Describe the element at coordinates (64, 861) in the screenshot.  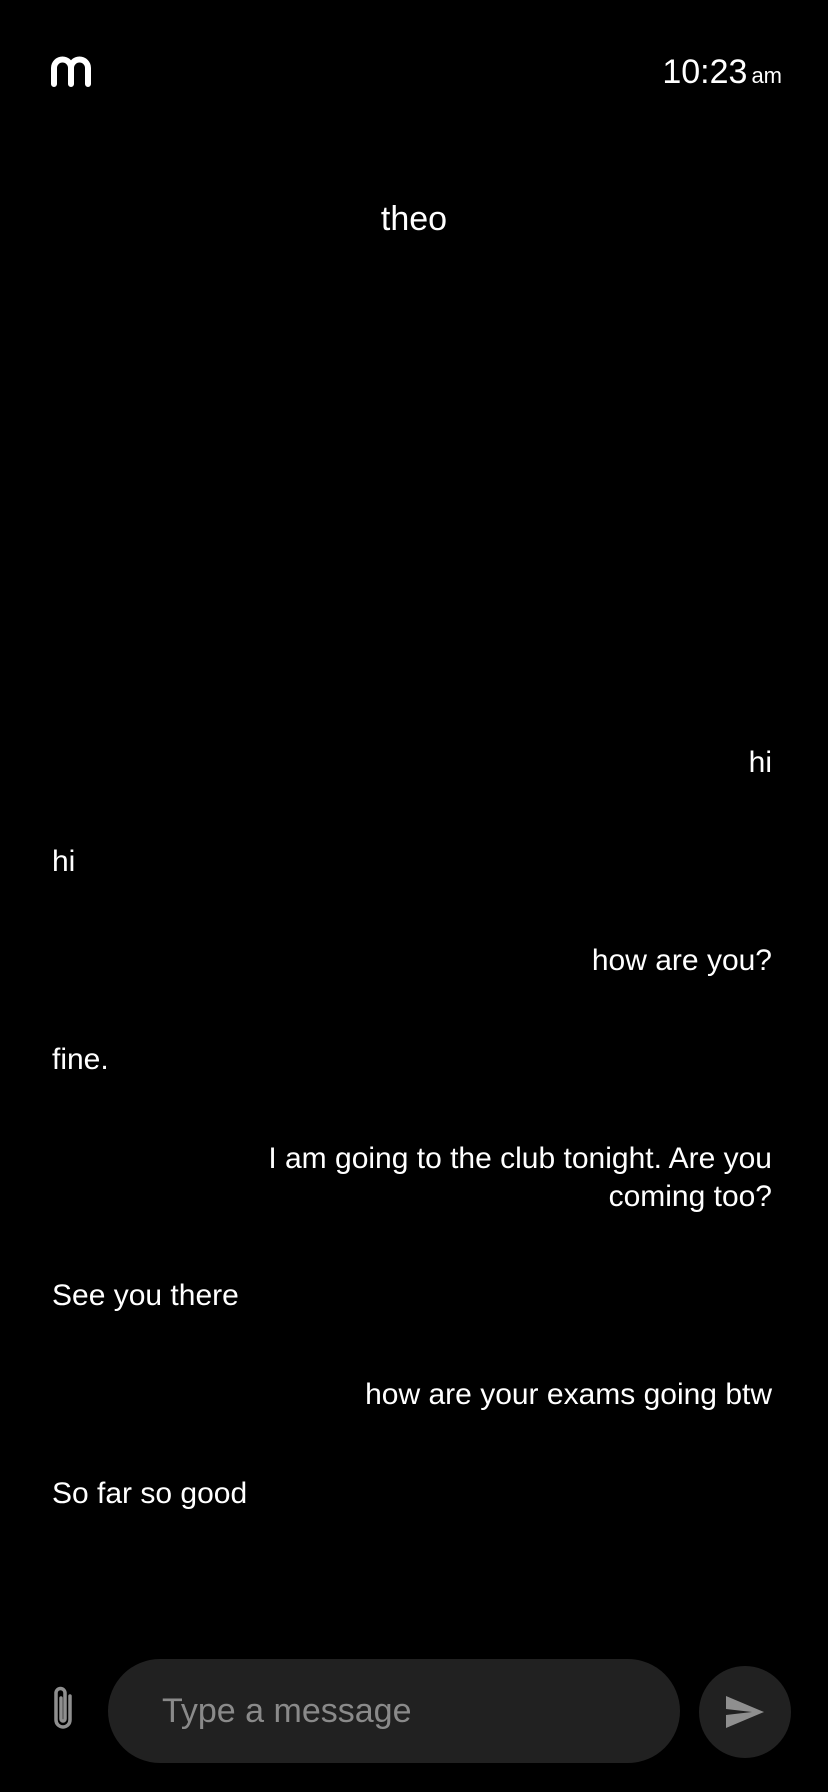
I see `message-received: hi` at that location.